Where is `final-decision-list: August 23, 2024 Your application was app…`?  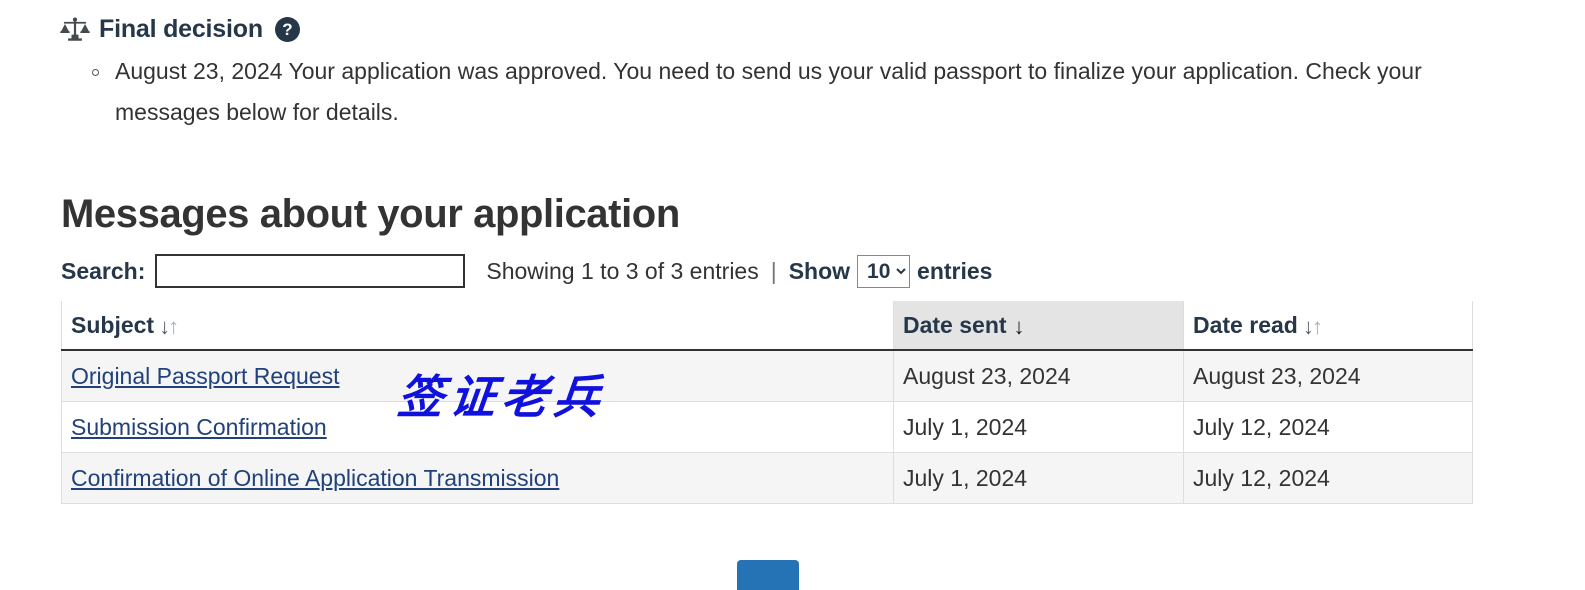 final-decision-list: August 23, 2024 Your application was app… is located at coordinates (792, 92).